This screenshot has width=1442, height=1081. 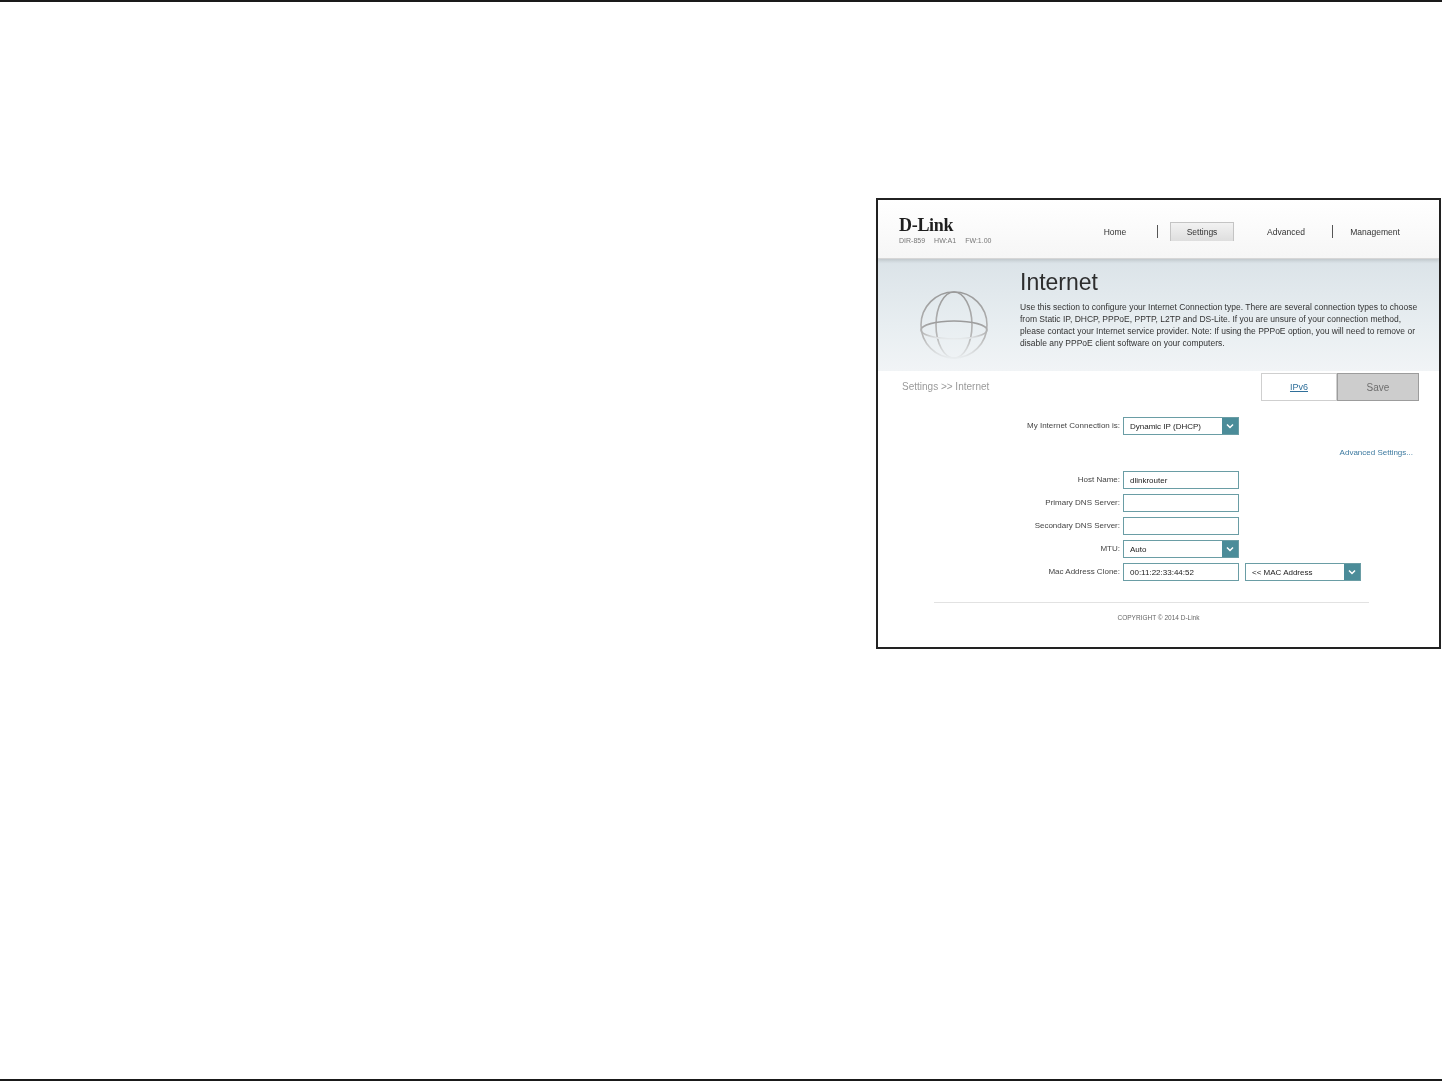 I want to click on logo-text: D-Link, so click(x=926, y=225).